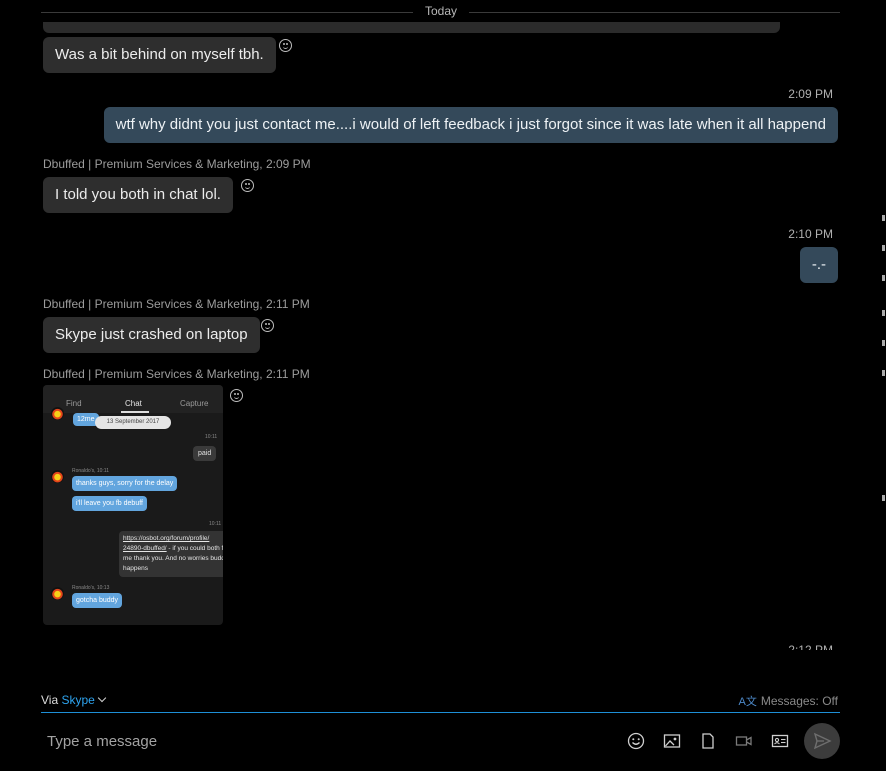 This screenshot has width=886, height=771. Describe the element at coordinates (810, 94) in the screenshot. I see `message-timestamp: 2:09 PM` at that location.